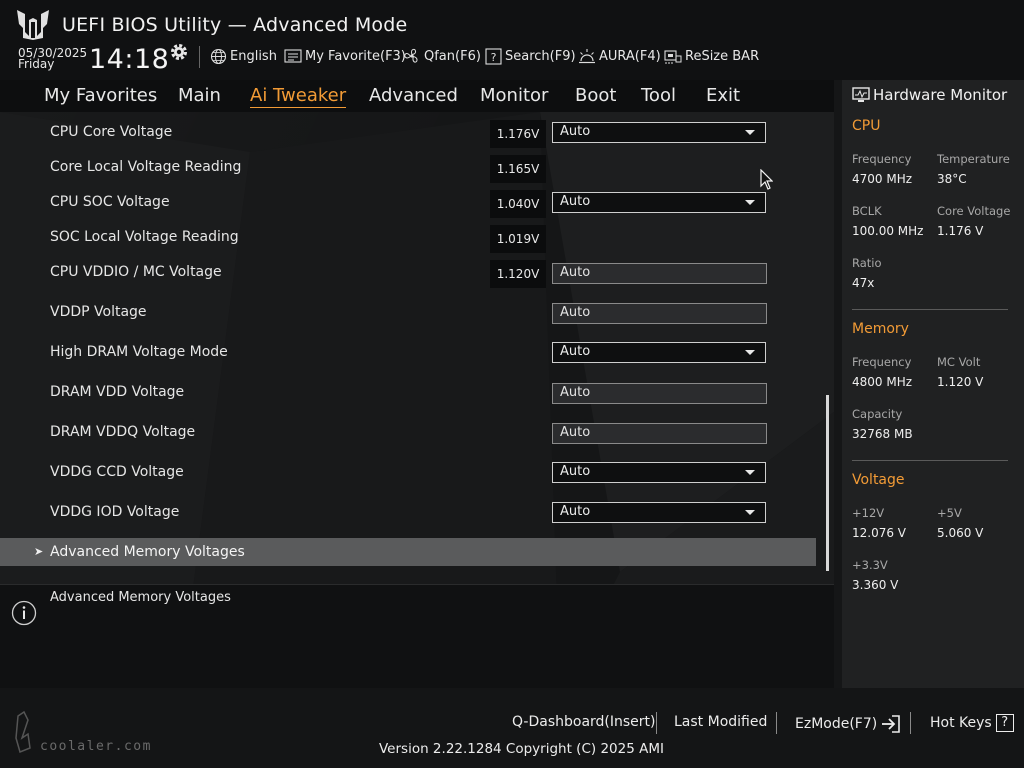  What do you see at coordinates (514, 95) in the screenshot?
I see `tab-monitor: Monitor` at bounding box center [514, 95].